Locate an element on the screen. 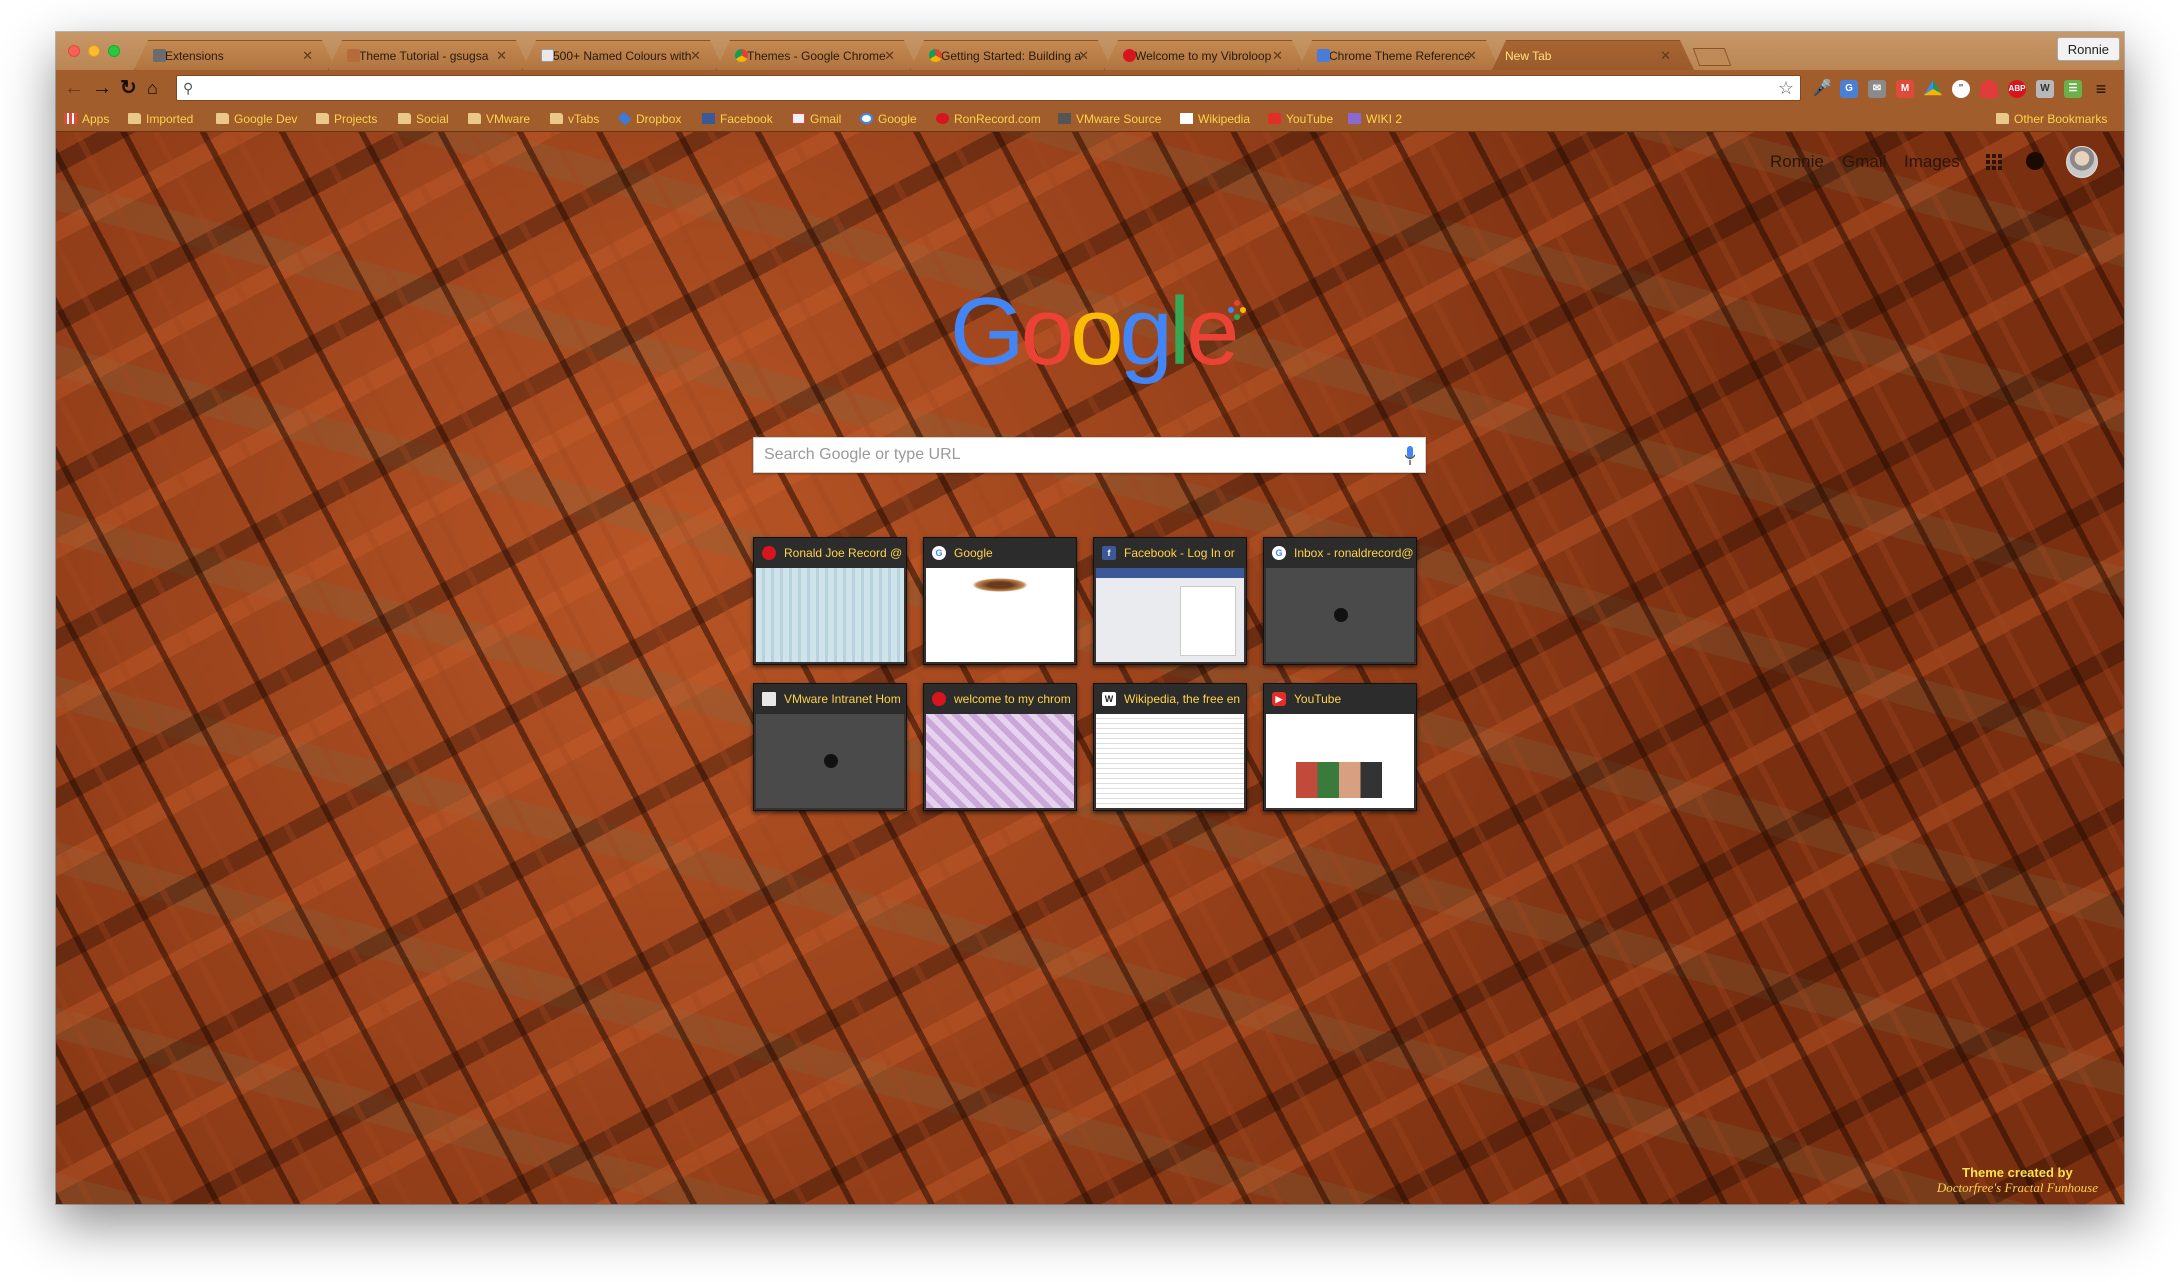 The height and width of the screenshot is (1282, 2180). bookmark-social: Social is located at coordinates (423, 119).